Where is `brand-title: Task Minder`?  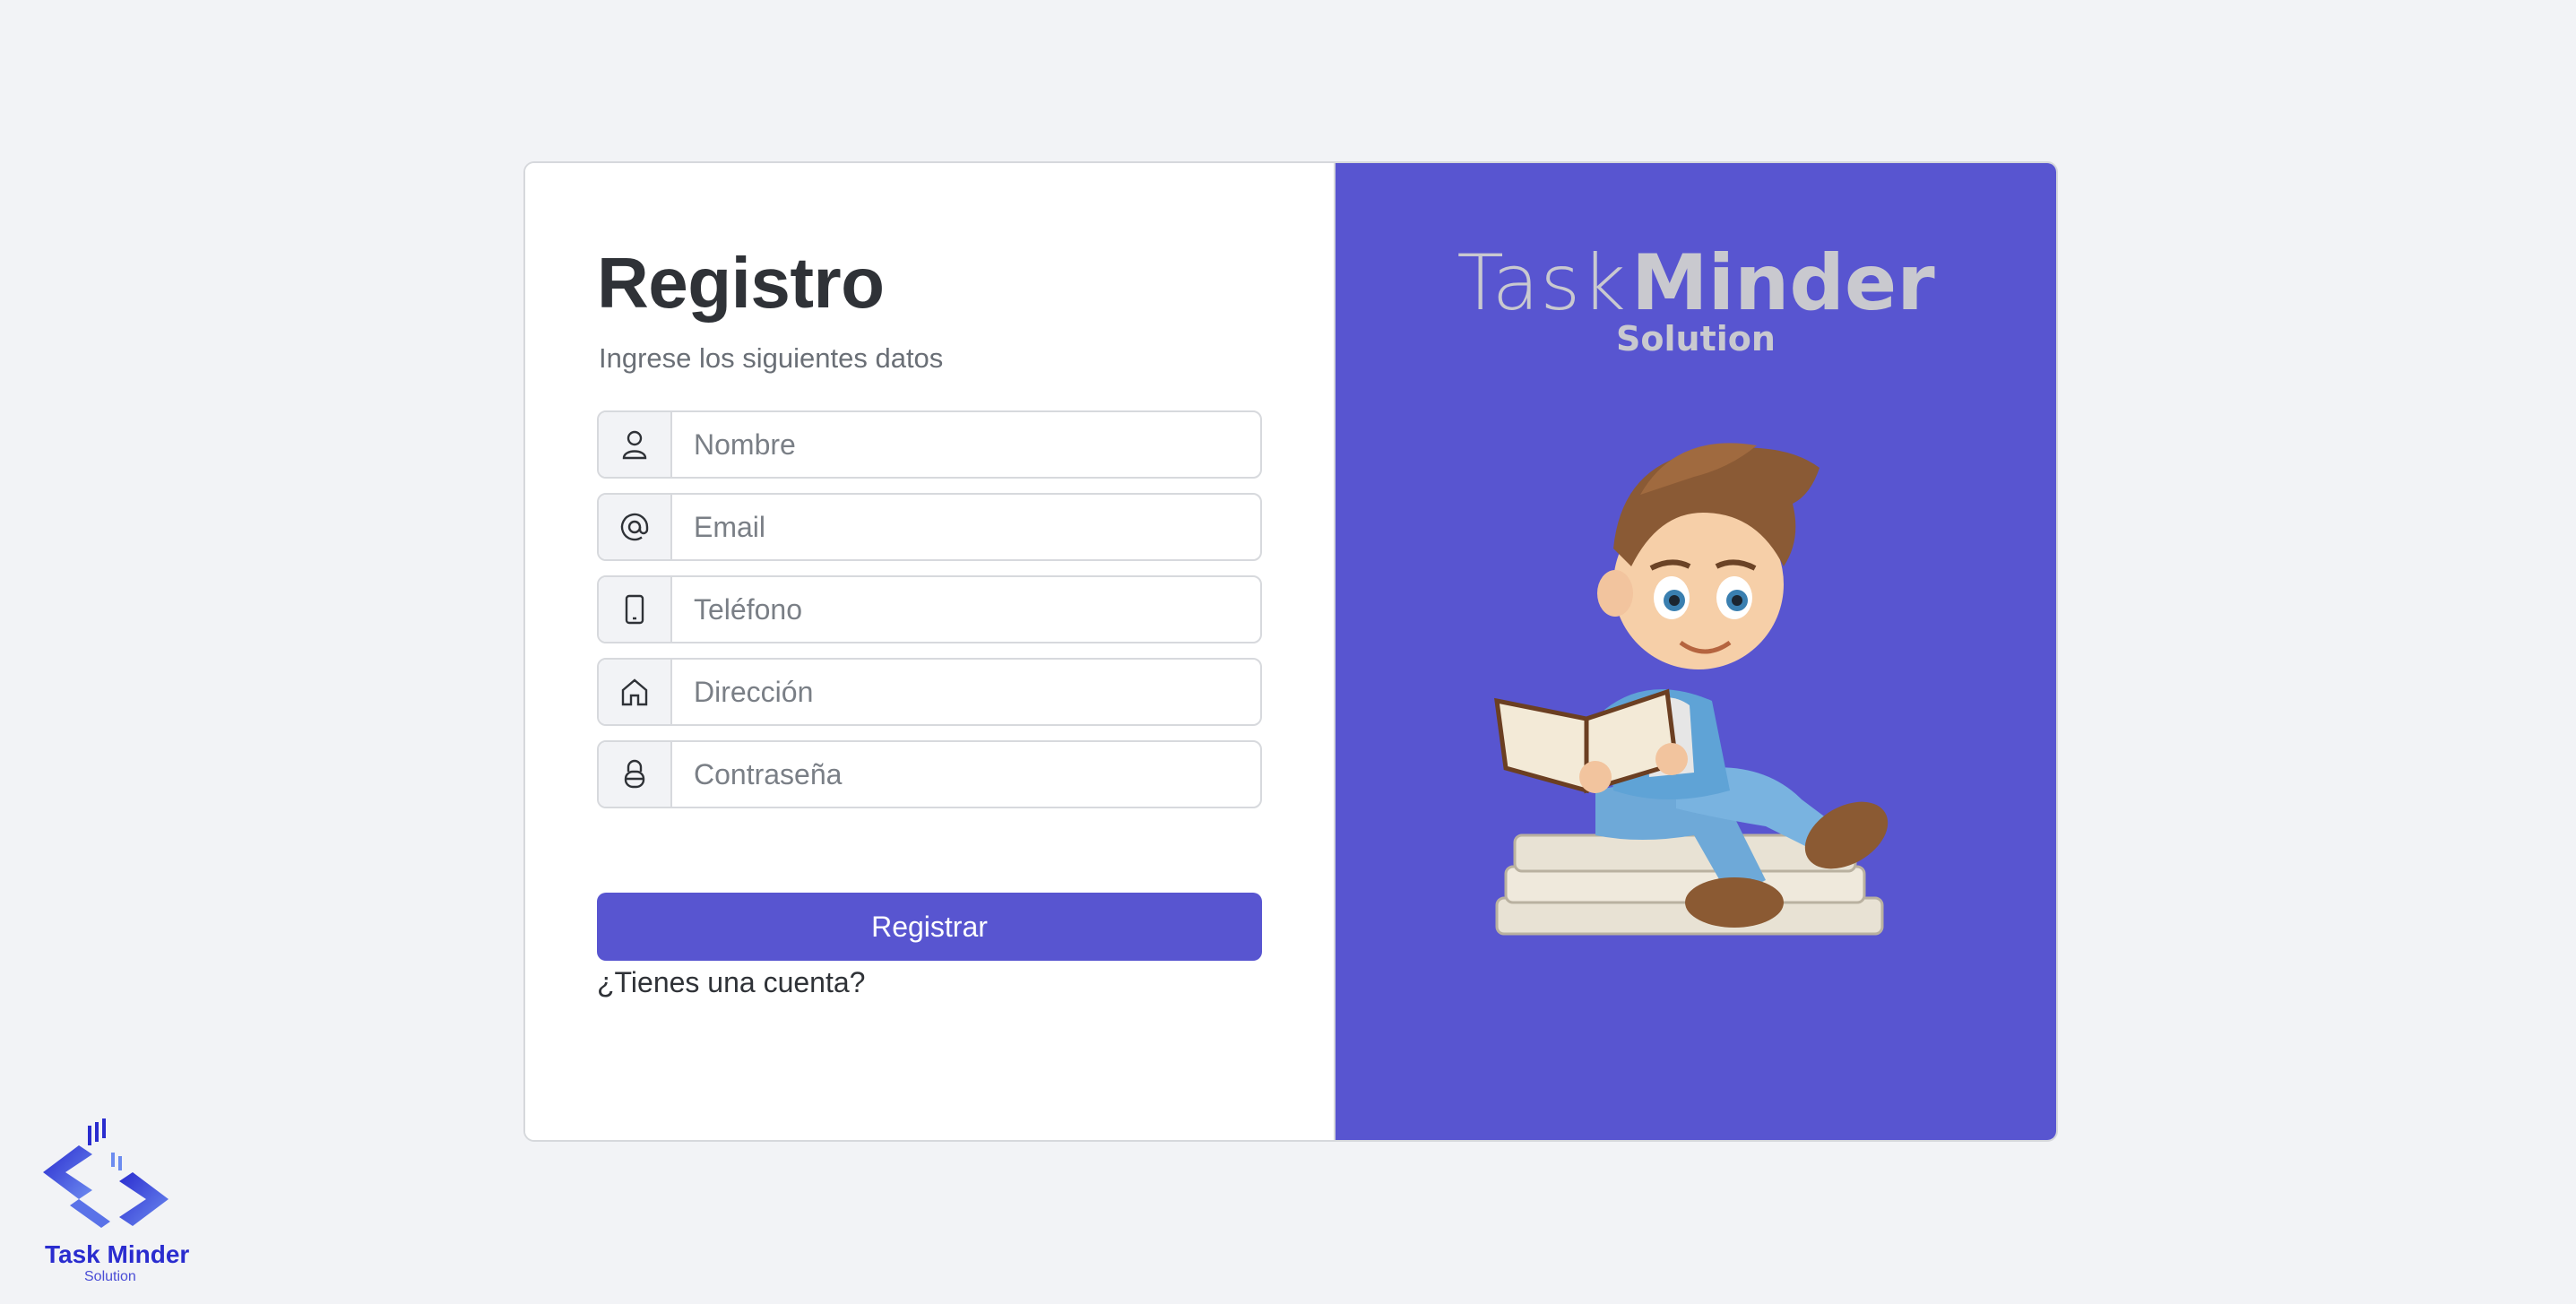
brand-title: Task Minder is located at coordinates (1696, 283).